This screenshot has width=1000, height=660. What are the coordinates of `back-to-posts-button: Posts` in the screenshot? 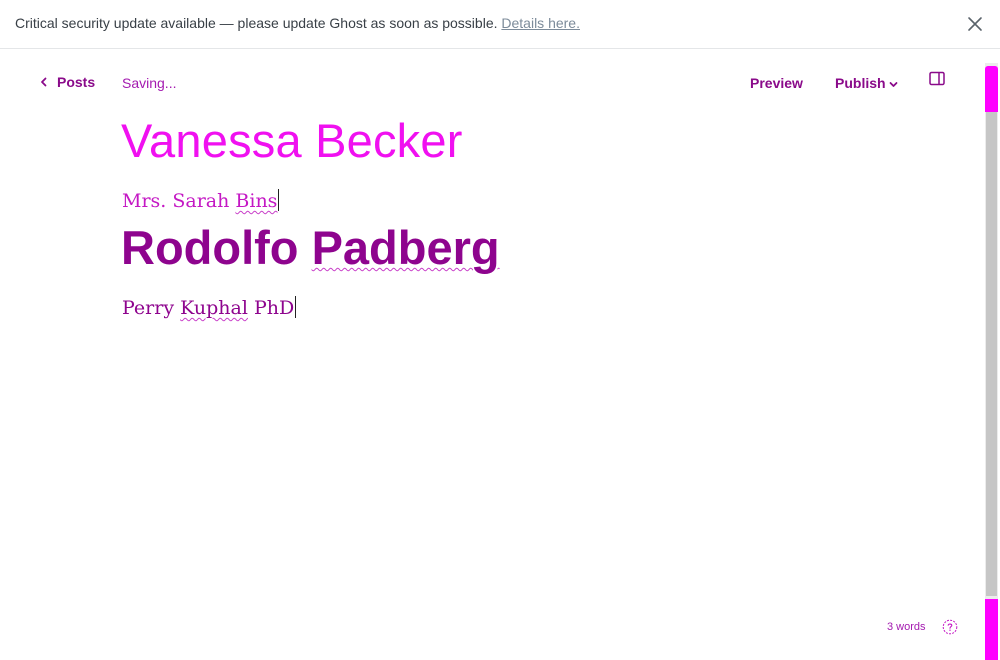 It's located at (67, 82).